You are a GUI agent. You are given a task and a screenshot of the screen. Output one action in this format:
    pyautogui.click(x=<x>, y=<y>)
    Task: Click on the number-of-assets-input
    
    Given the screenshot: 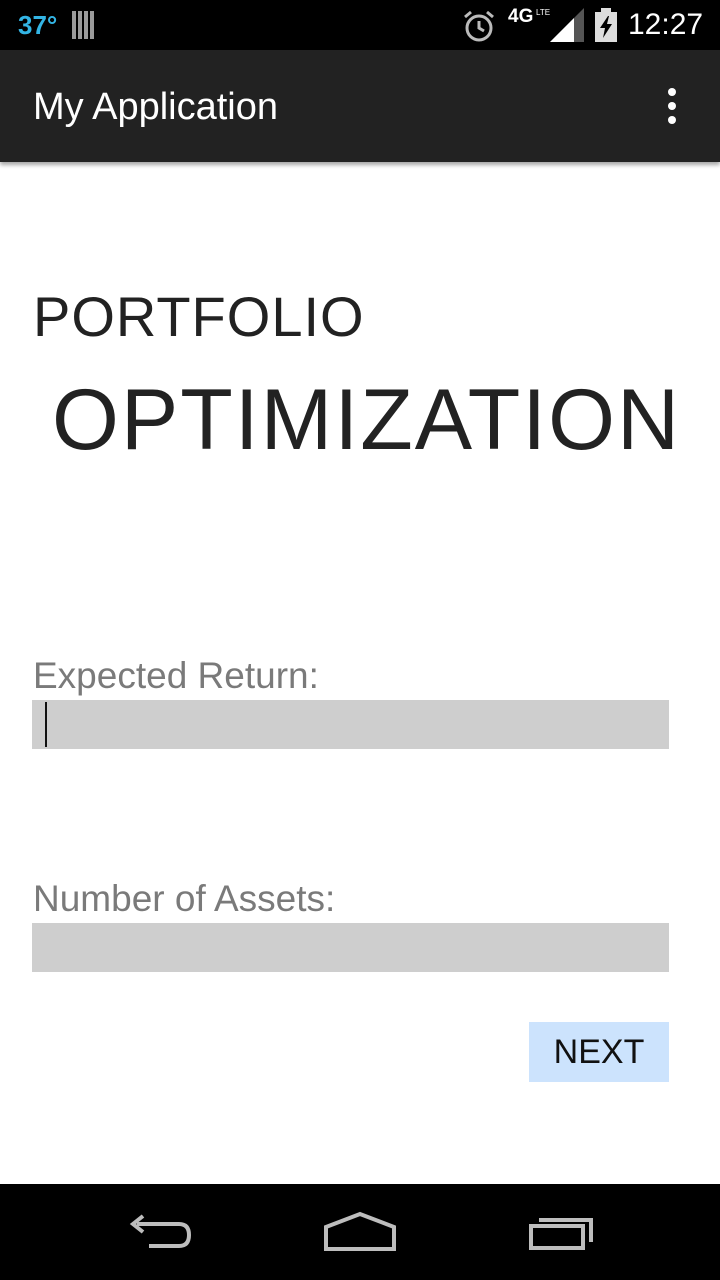 What is the action you would take?
    pyautogui.click(x=350, y=947)
    